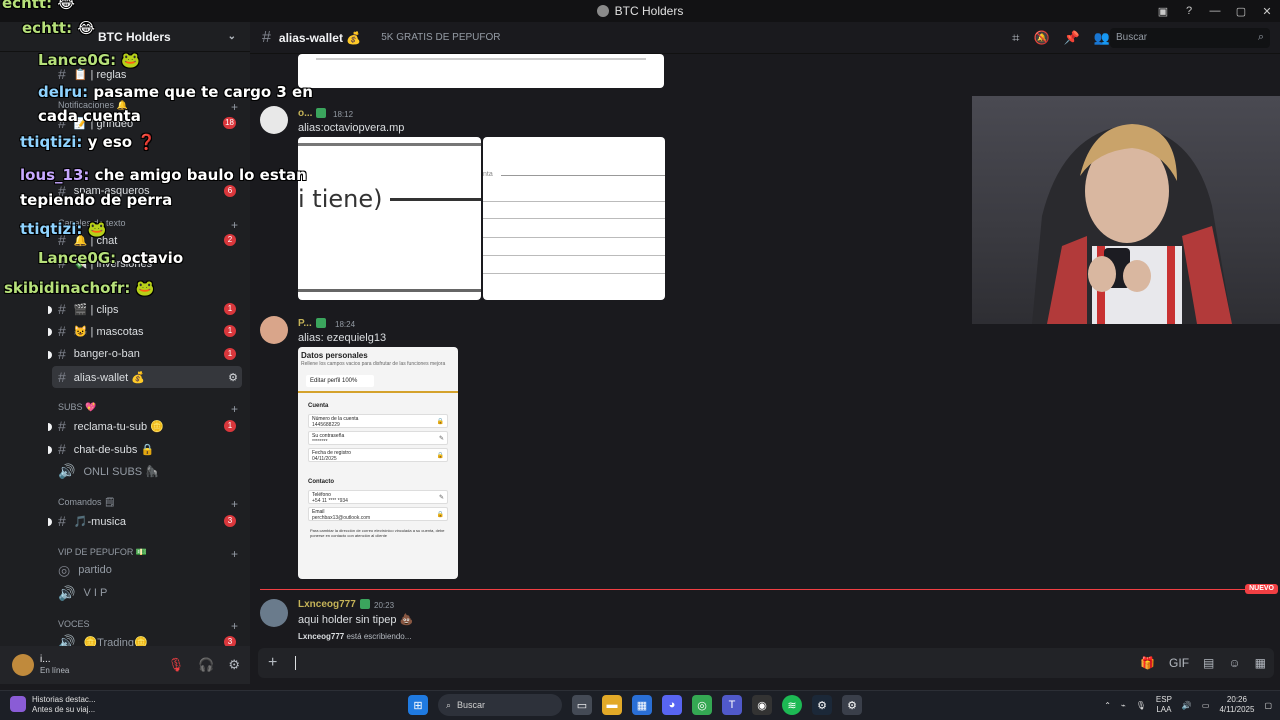 The height and width of the screenshot is (720, 1280). What do you see at coordinates (147, 331) in the screenshot?
I see `channel-mascotas: # 😺 | mascotas 1` at bounding box center [147, 331].